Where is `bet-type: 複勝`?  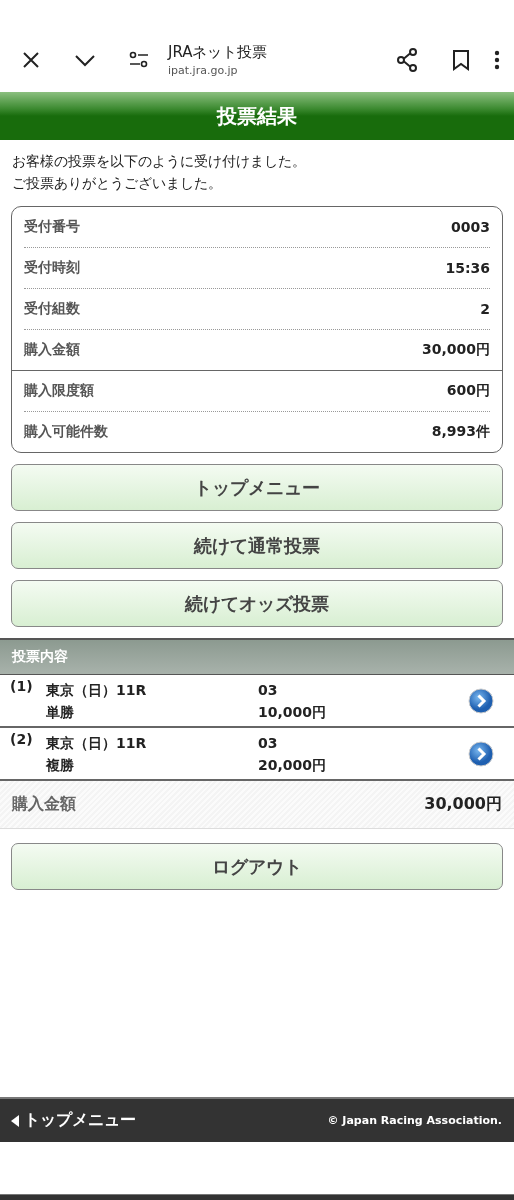 bet-type: 複勝 is located at coordinates (60, 765).